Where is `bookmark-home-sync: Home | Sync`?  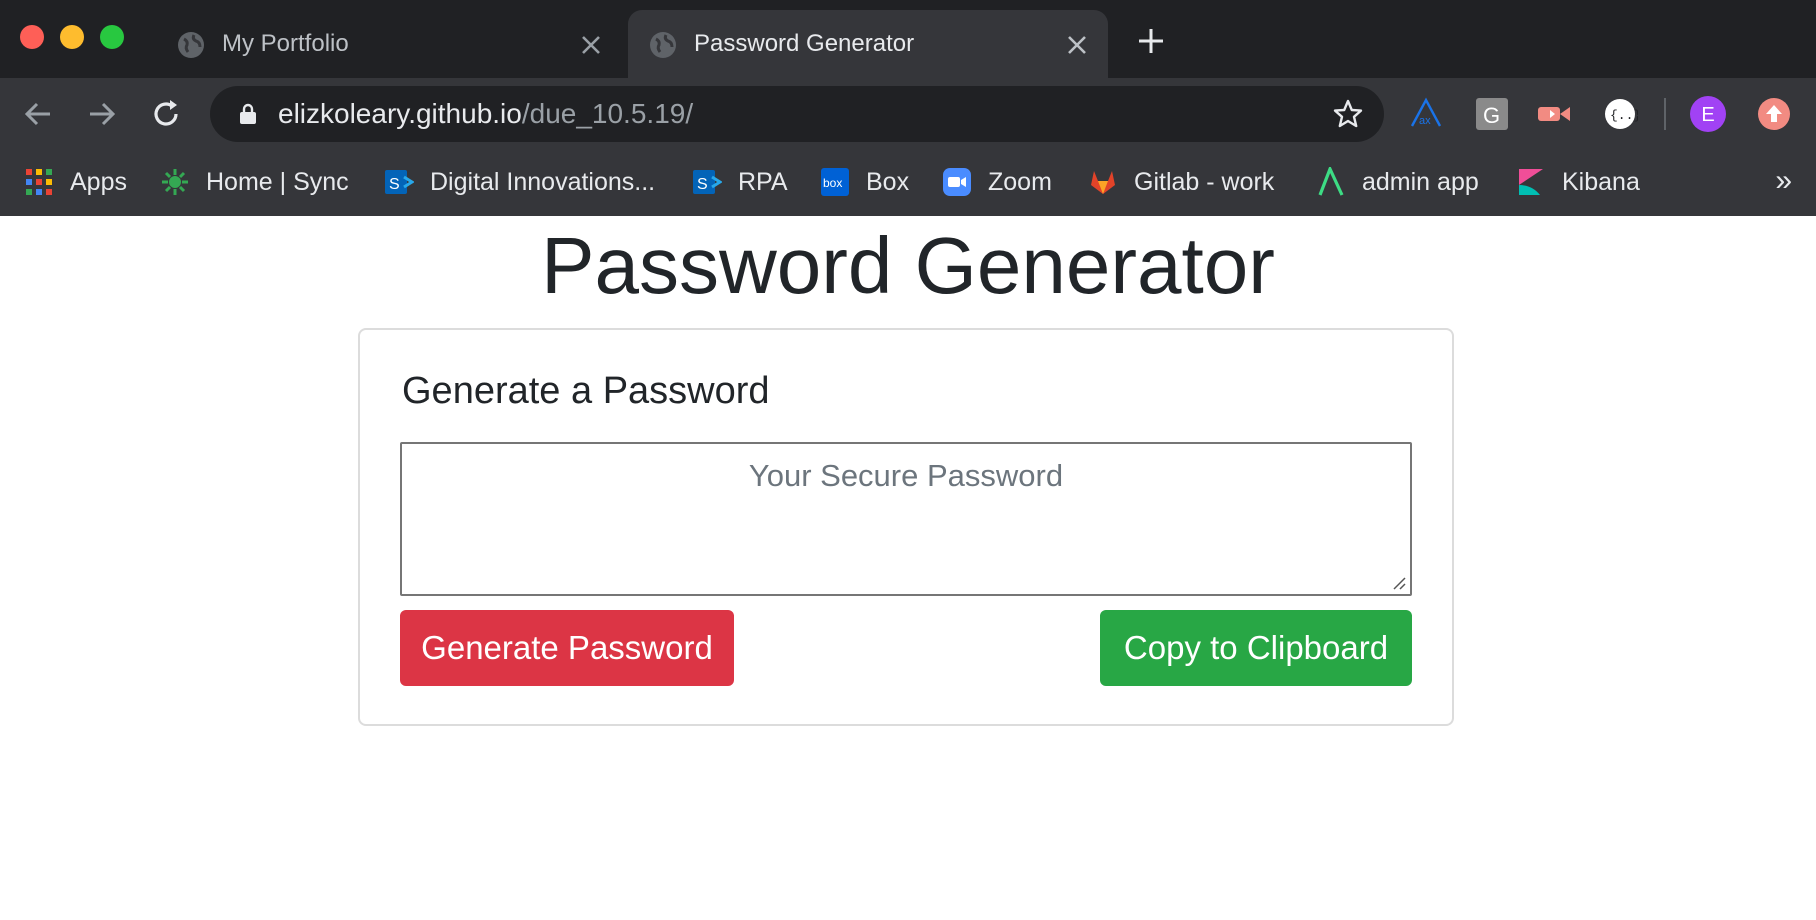 bookmark-home-sync: Home | Sync is located at coordinates (254, 182).